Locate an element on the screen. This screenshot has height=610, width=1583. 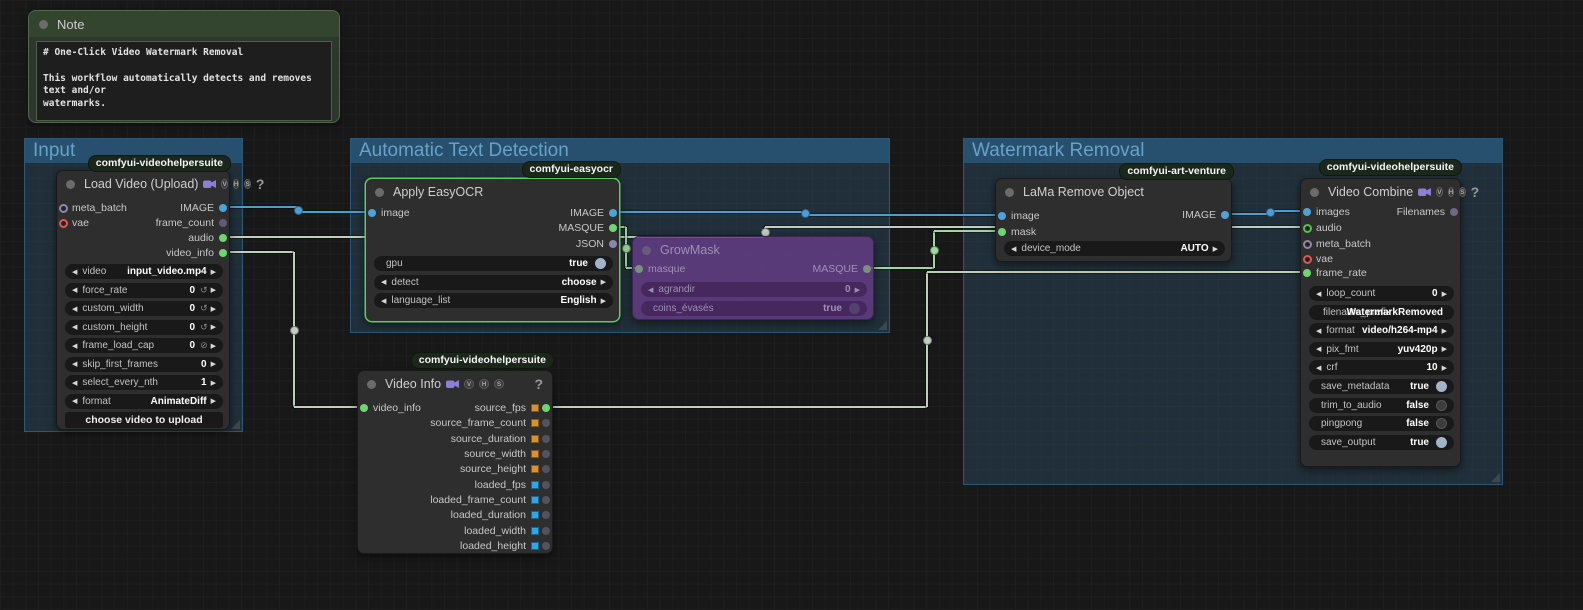
widget-crf: ◀ crf 10 ▶ is located at coordinates (1381, 368).